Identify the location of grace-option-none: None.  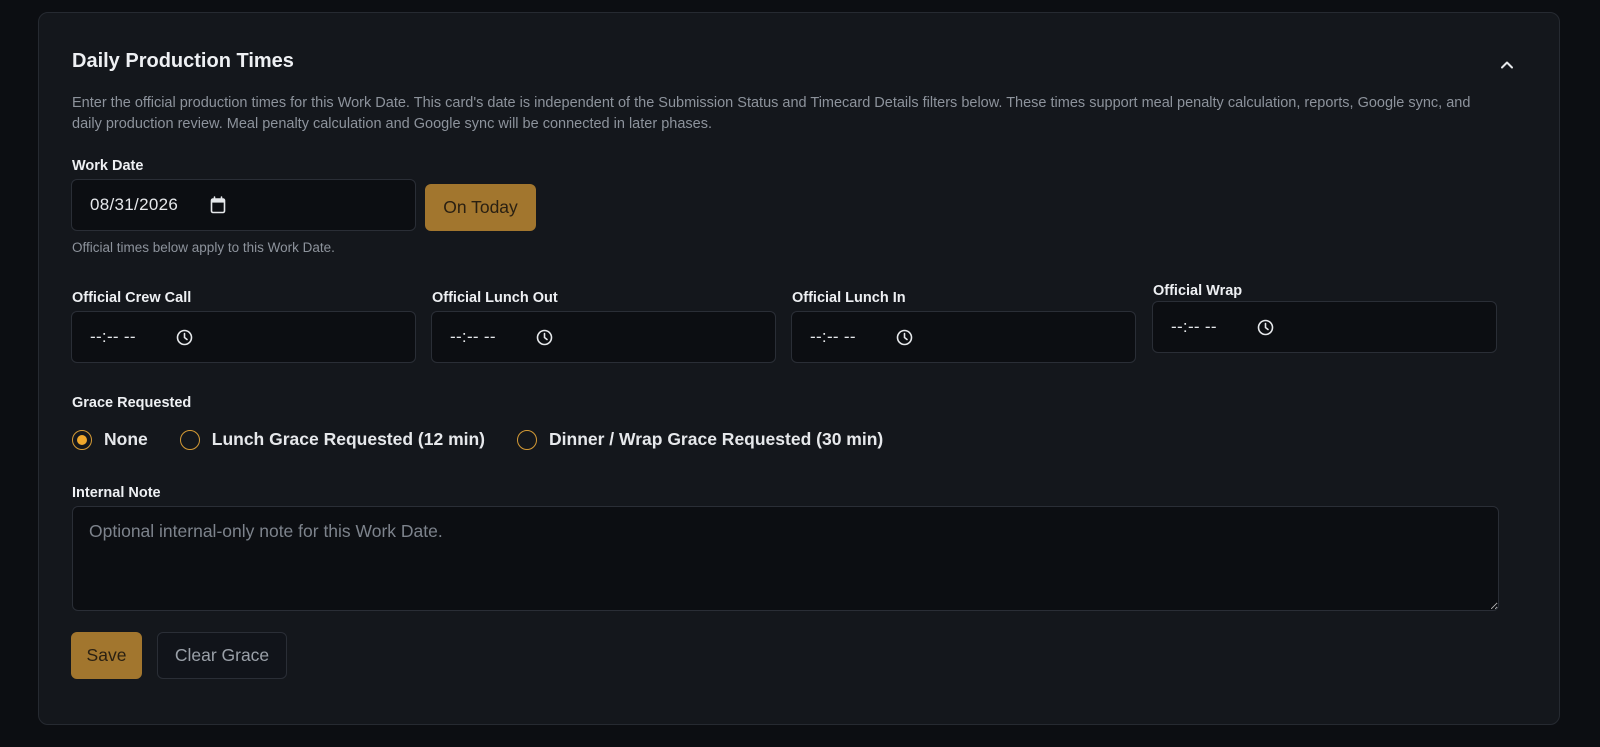
(110, 439).